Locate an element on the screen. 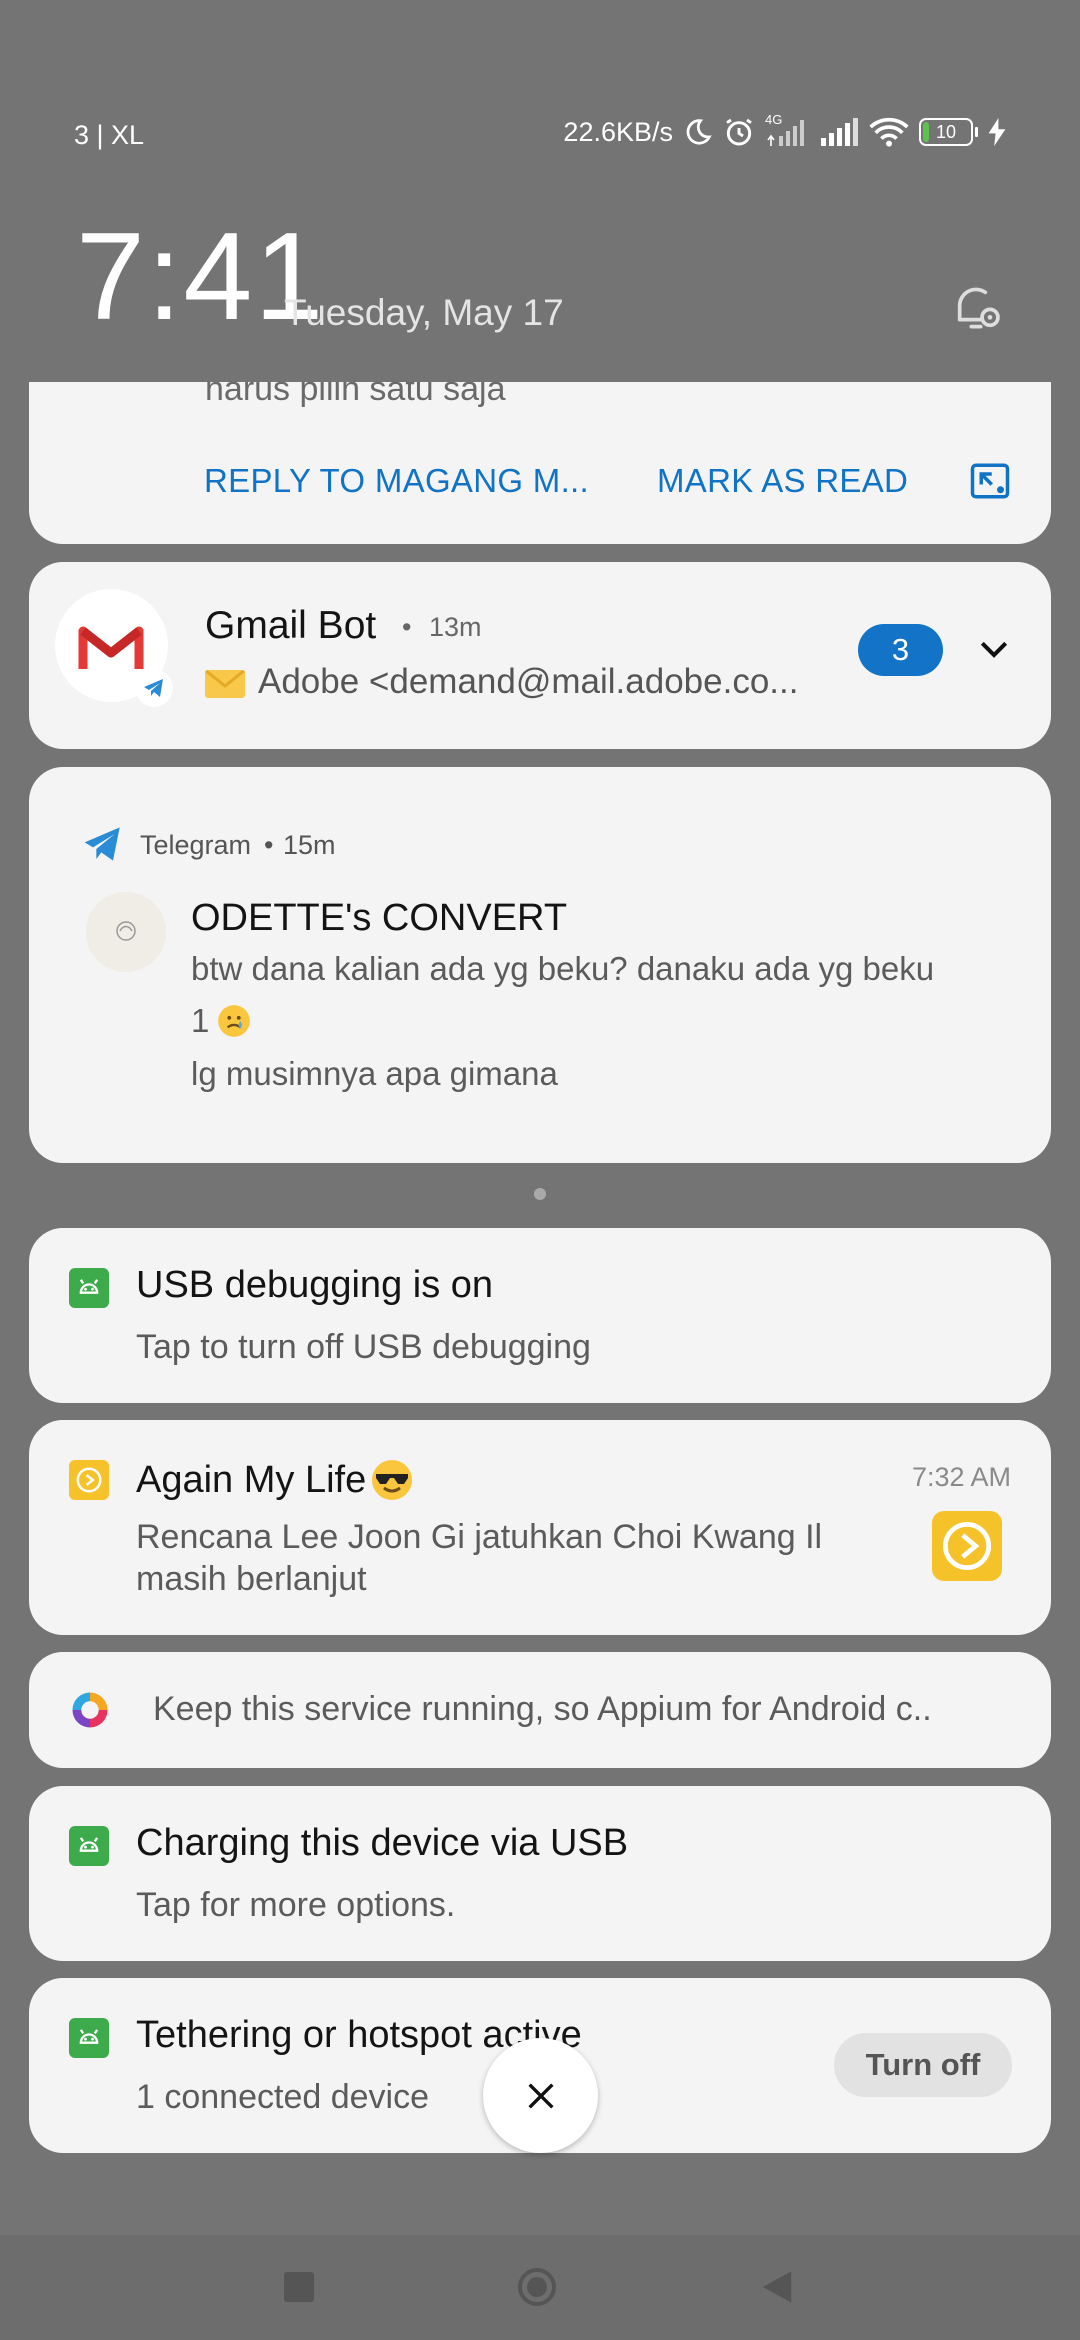  telegram-time: 15m is located at coordinates (309, 845).